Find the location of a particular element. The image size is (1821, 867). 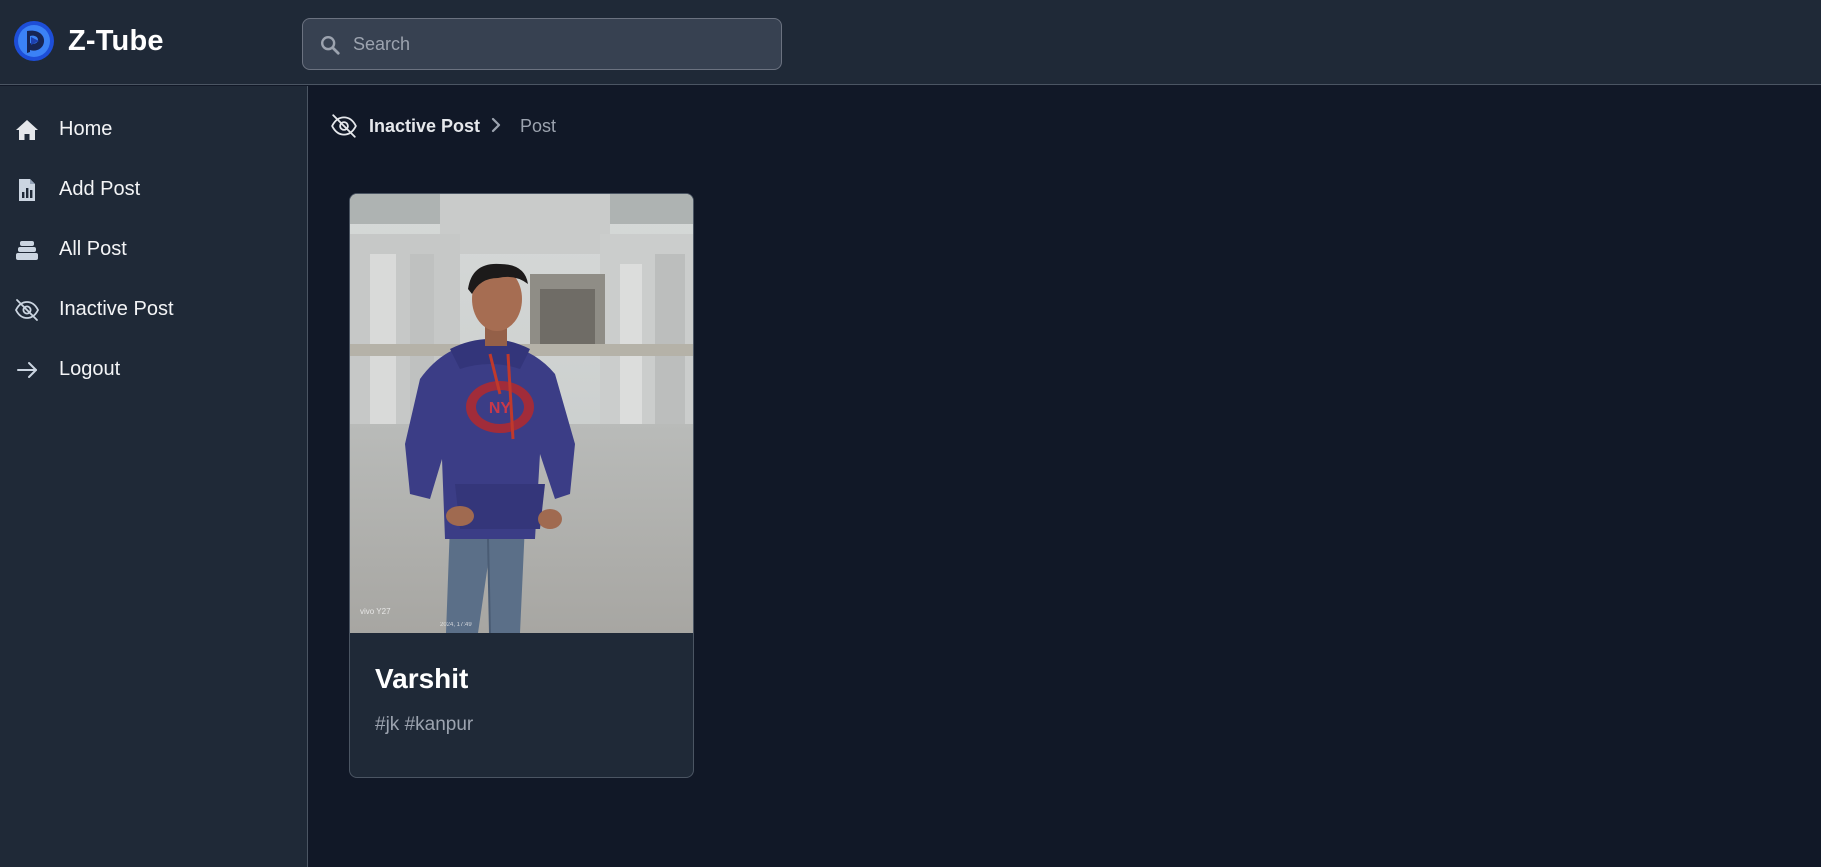

search-input is located at coordinates (563, 44).